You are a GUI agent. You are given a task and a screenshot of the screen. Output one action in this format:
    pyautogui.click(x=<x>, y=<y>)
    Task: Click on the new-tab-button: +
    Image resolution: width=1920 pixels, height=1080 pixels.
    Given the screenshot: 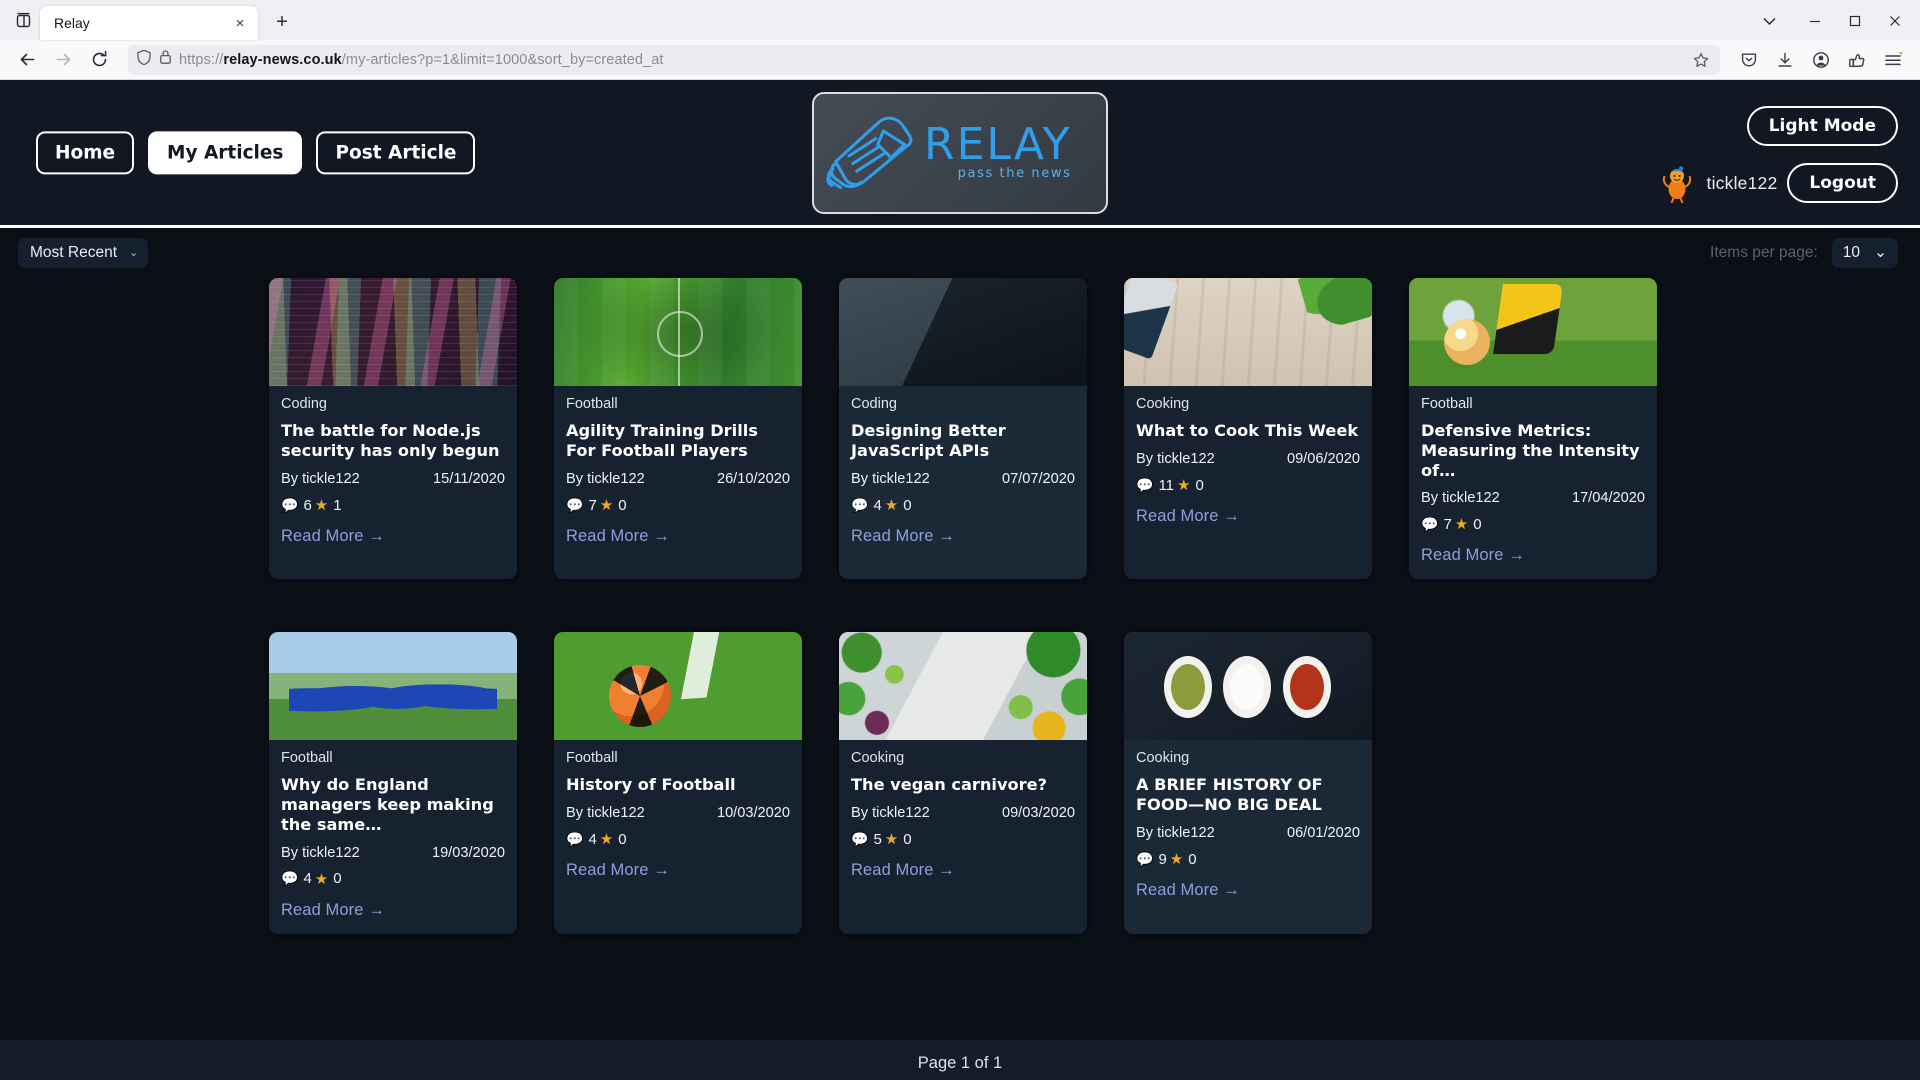 What is the action you would take?
    pyautogui.click(x=282, y=22)
    